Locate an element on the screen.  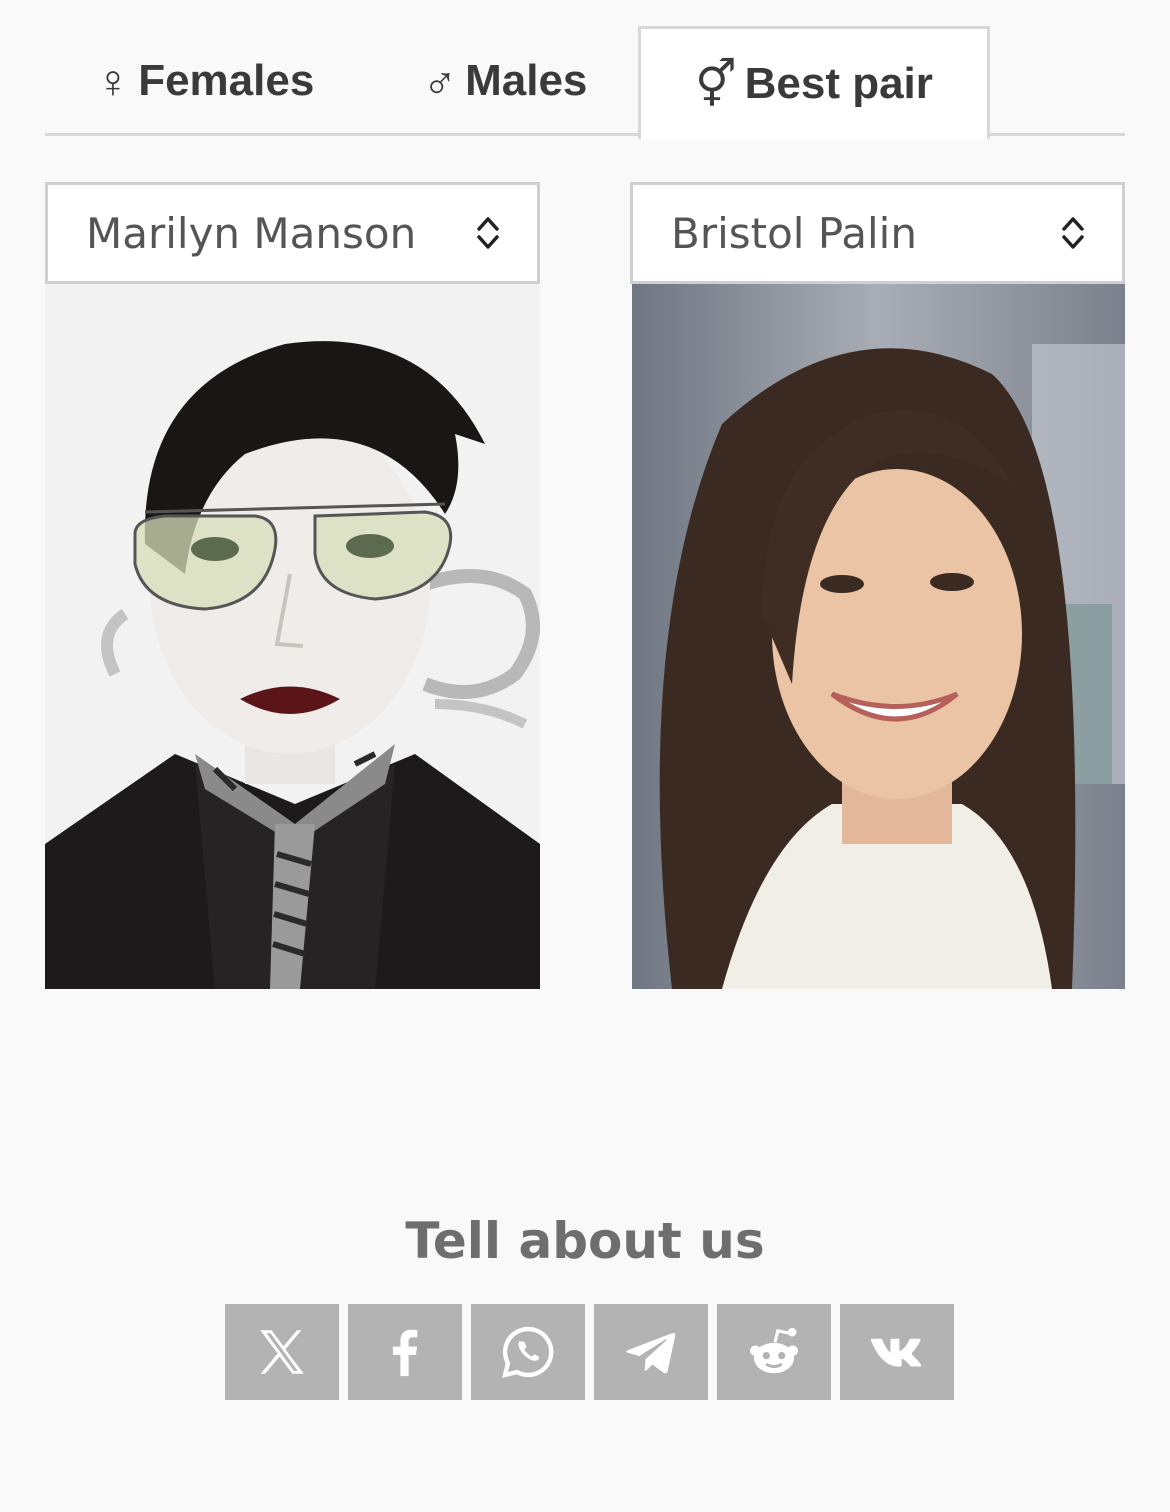
tab-best-pair: ⚥ Best pair is located at coordinates (814, 82).